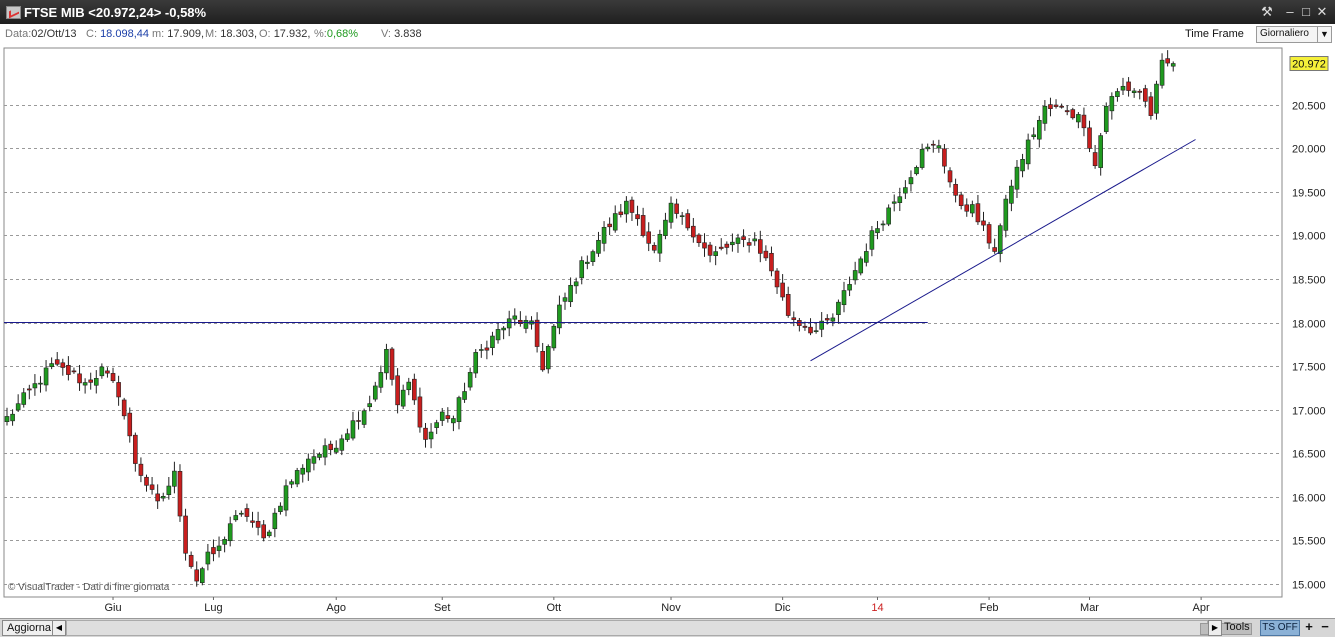 The image size is (1335, 637). I want to click on zoom-out-button: −, so click(1325, 626).